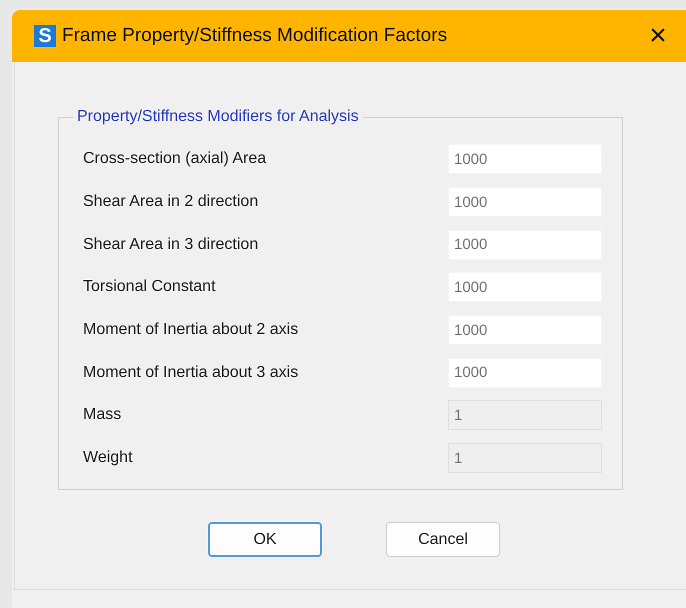 The width and height of the screenshot is (686, 608). What do you see at coordinates (174, 159) in the screenshot?
I see `field-label: Cross-section (axial) Area` at bounding box center [174, 159].